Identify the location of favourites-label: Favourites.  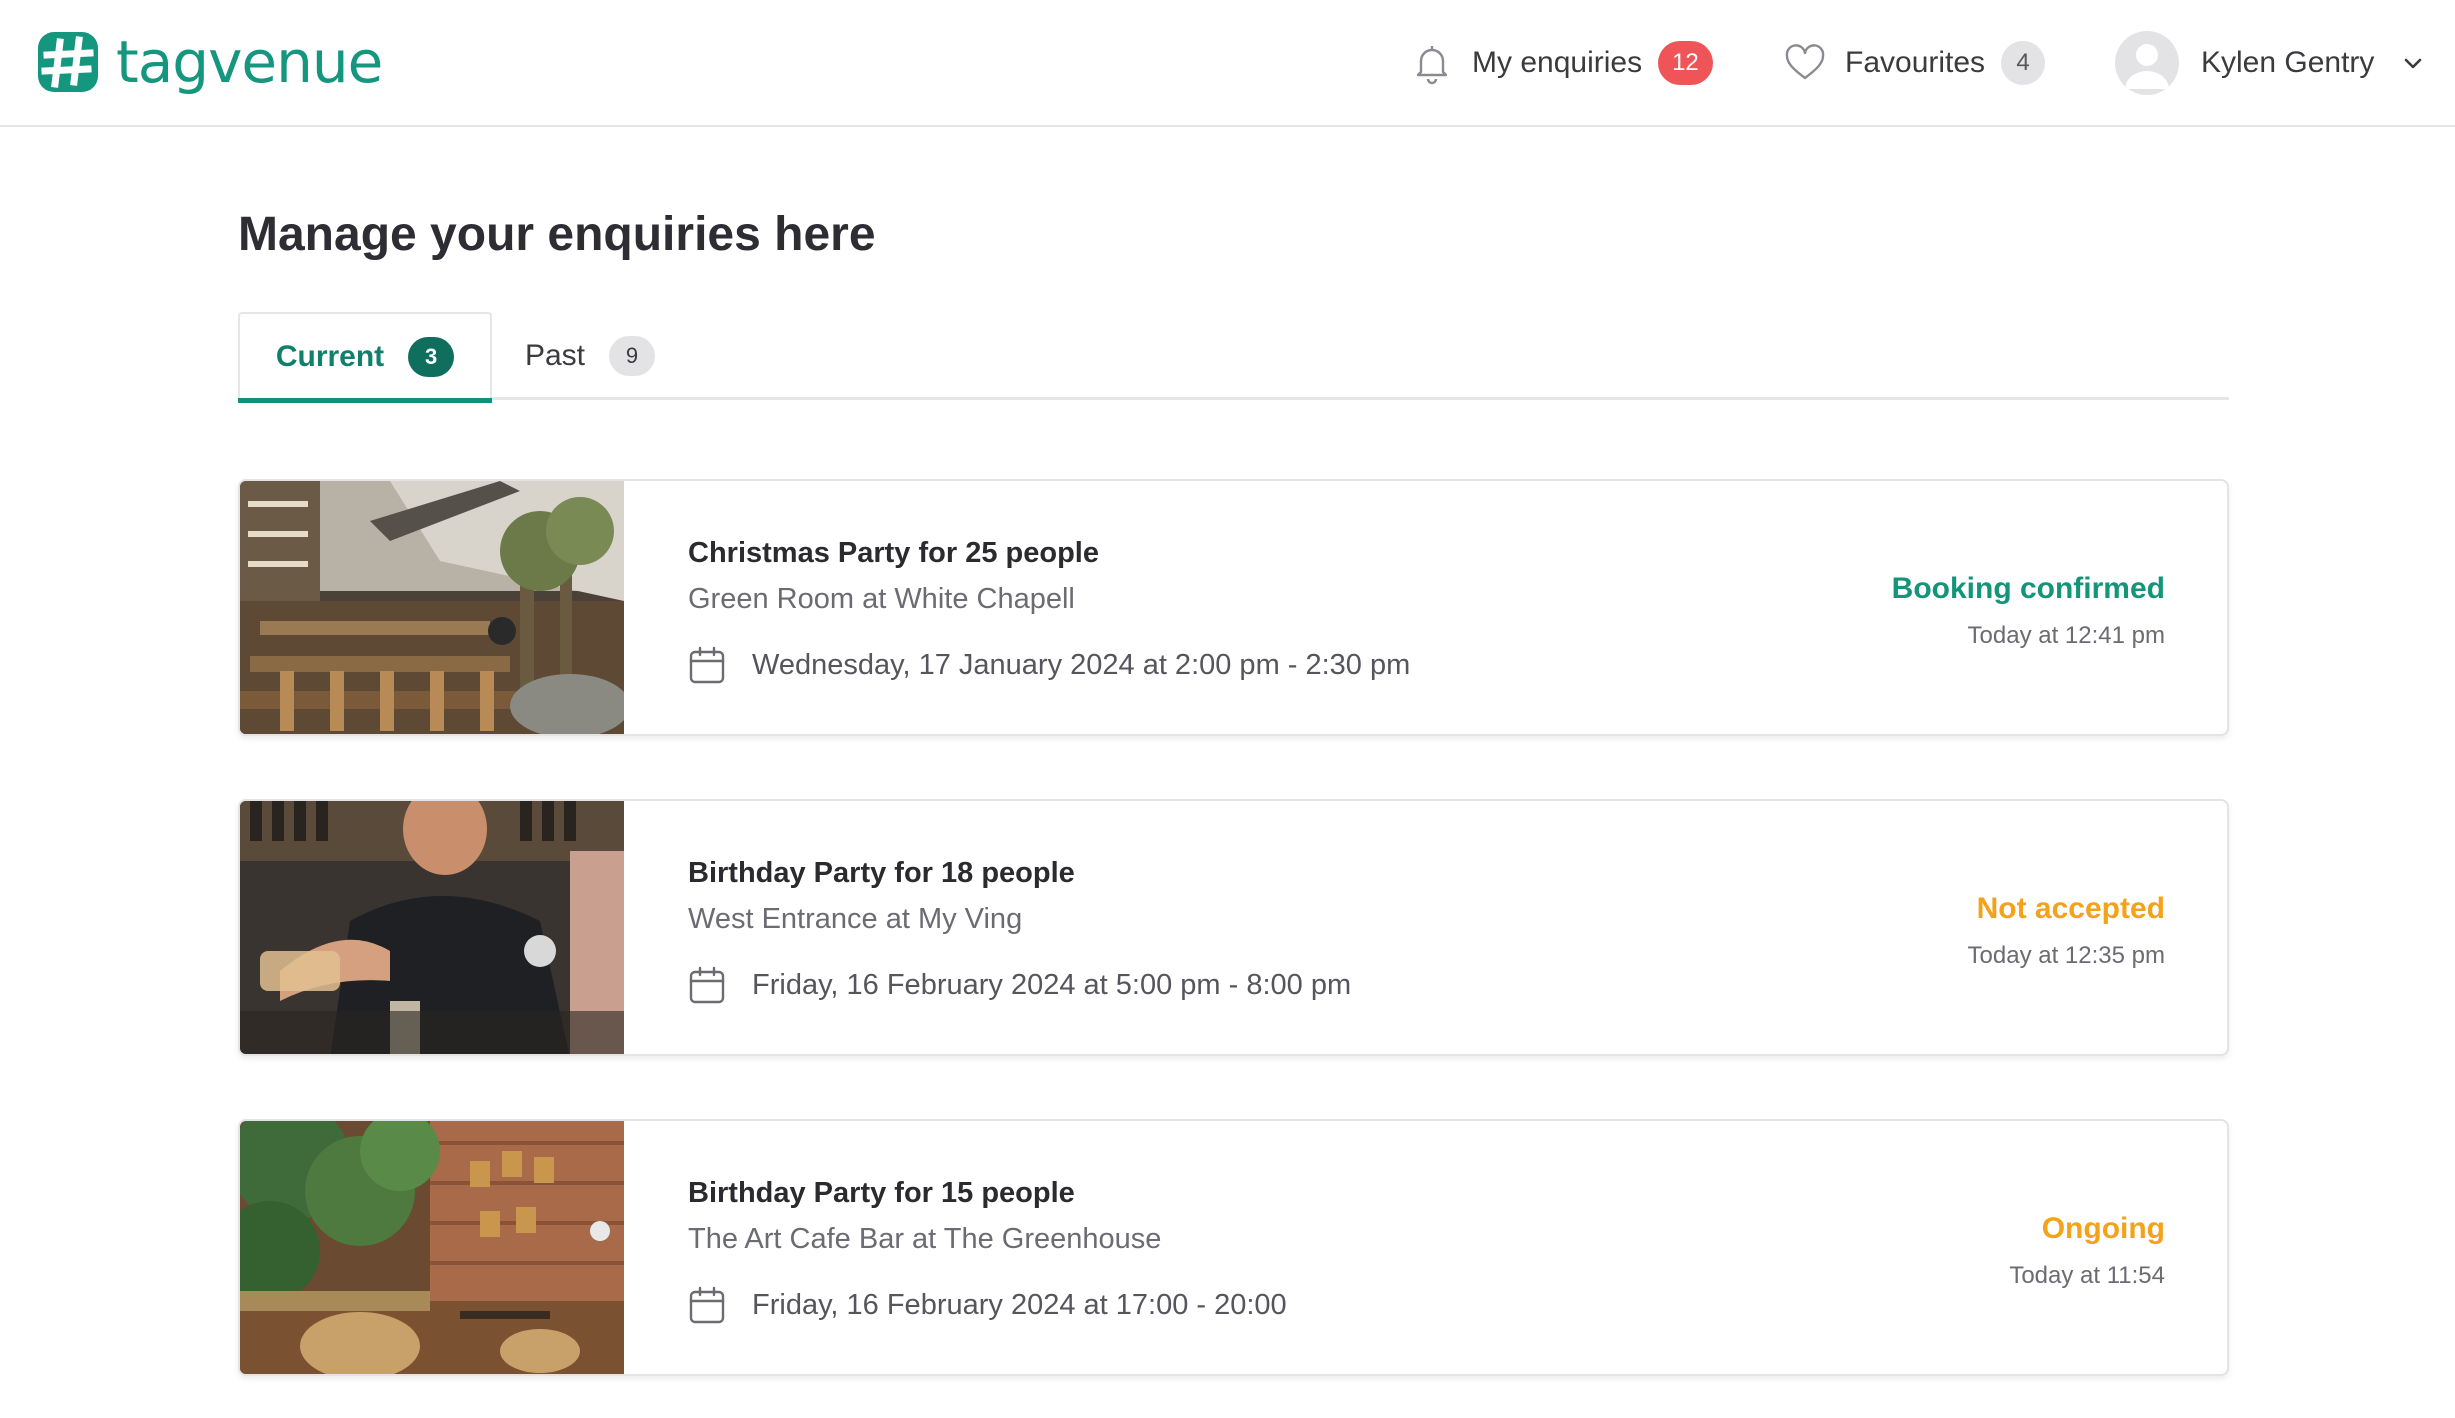
(1915, 62).